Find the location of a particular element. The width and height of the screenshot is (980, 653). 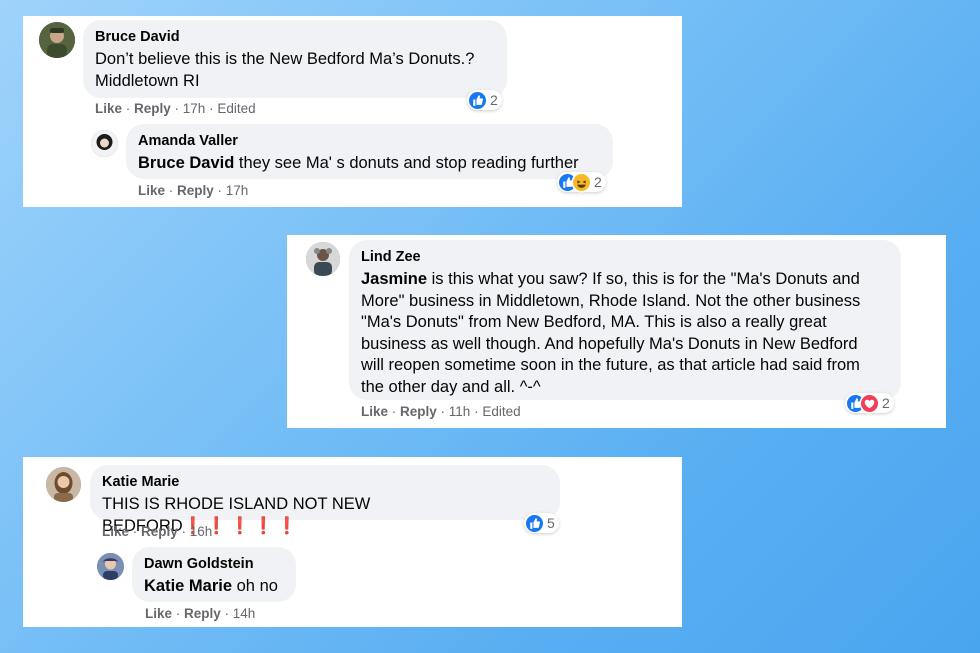

comment-author: Dawn Goldstein is located at coordinates (214, 564).